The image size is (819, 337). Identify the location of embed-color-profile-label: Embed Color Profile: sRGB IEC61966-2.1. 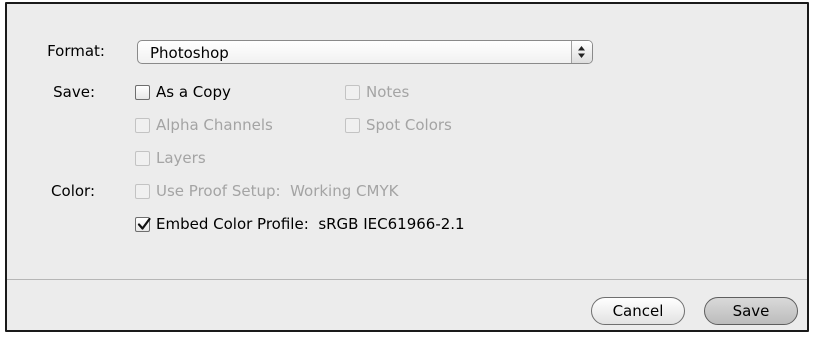
(310, 224).